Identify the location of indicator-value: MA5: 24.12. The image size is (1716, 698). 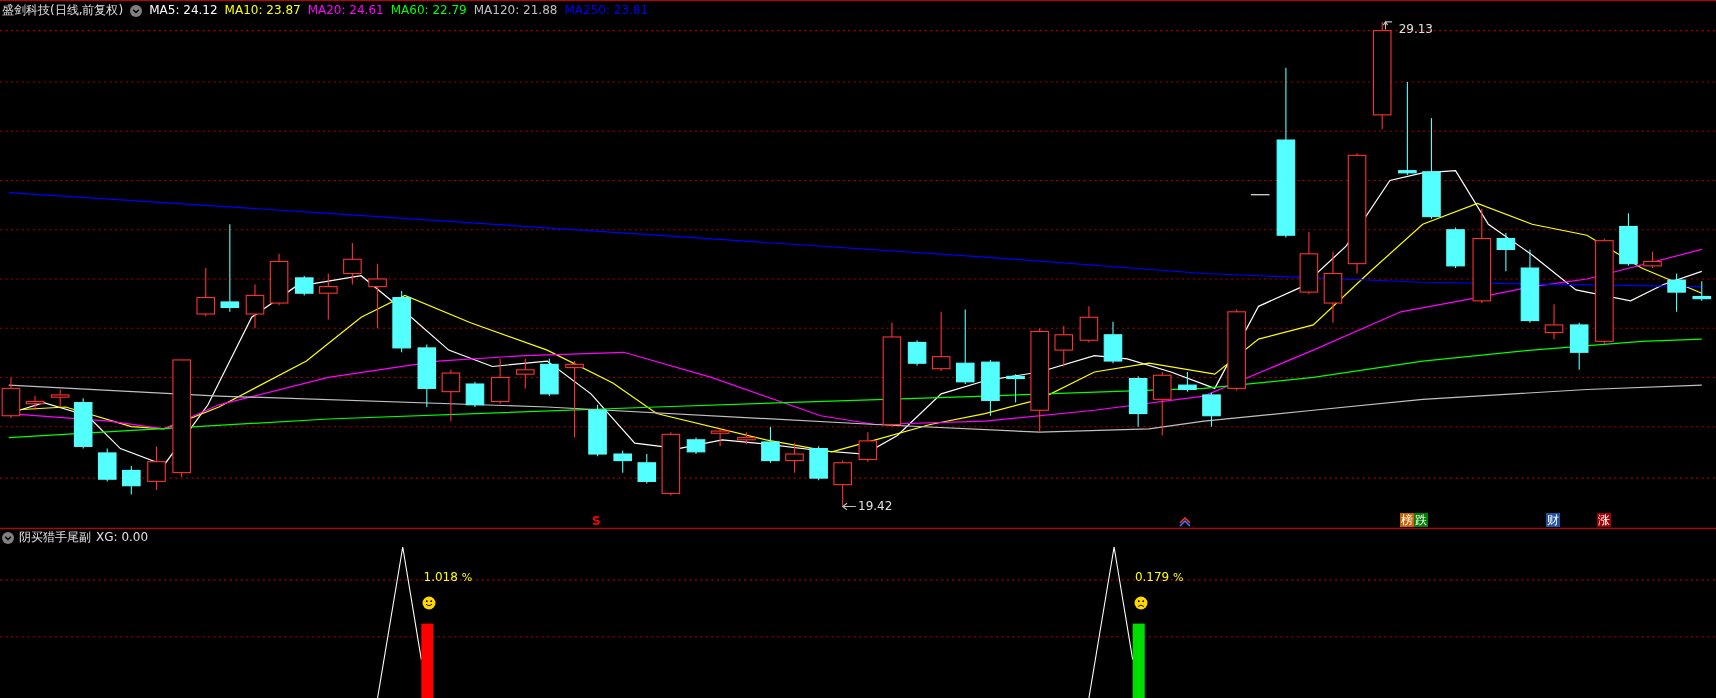
(183, 10).